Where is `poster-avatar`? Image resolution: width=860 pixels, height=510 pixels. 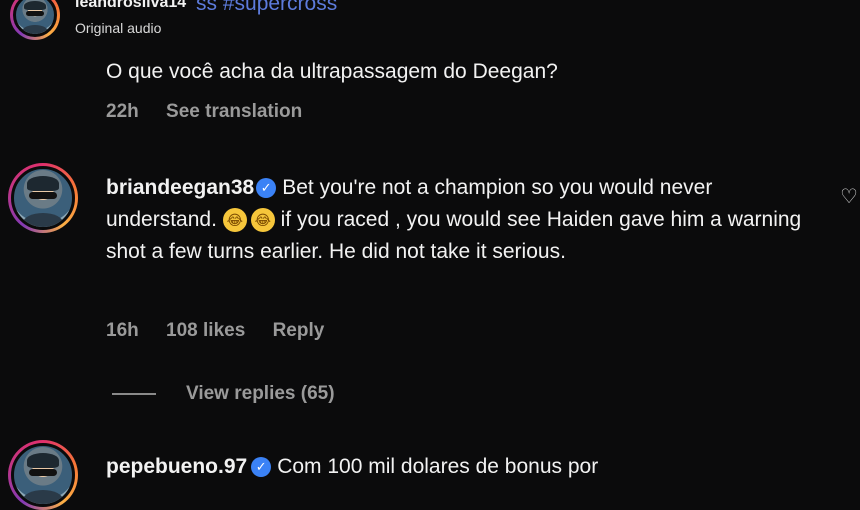 poster-avatar is located at coordinates (35, 20).